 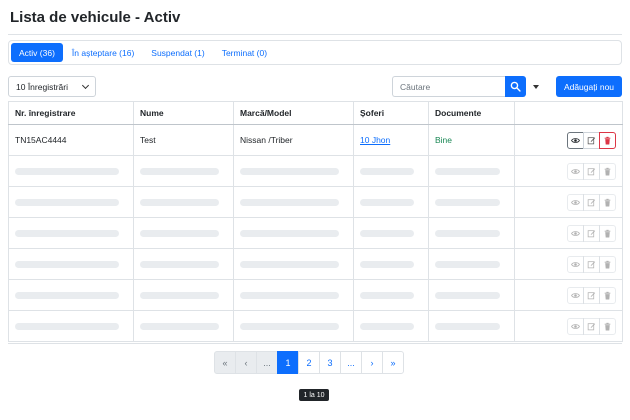 I want to click on column-header-drivers: Șoferi, so click(x=391, y=113).